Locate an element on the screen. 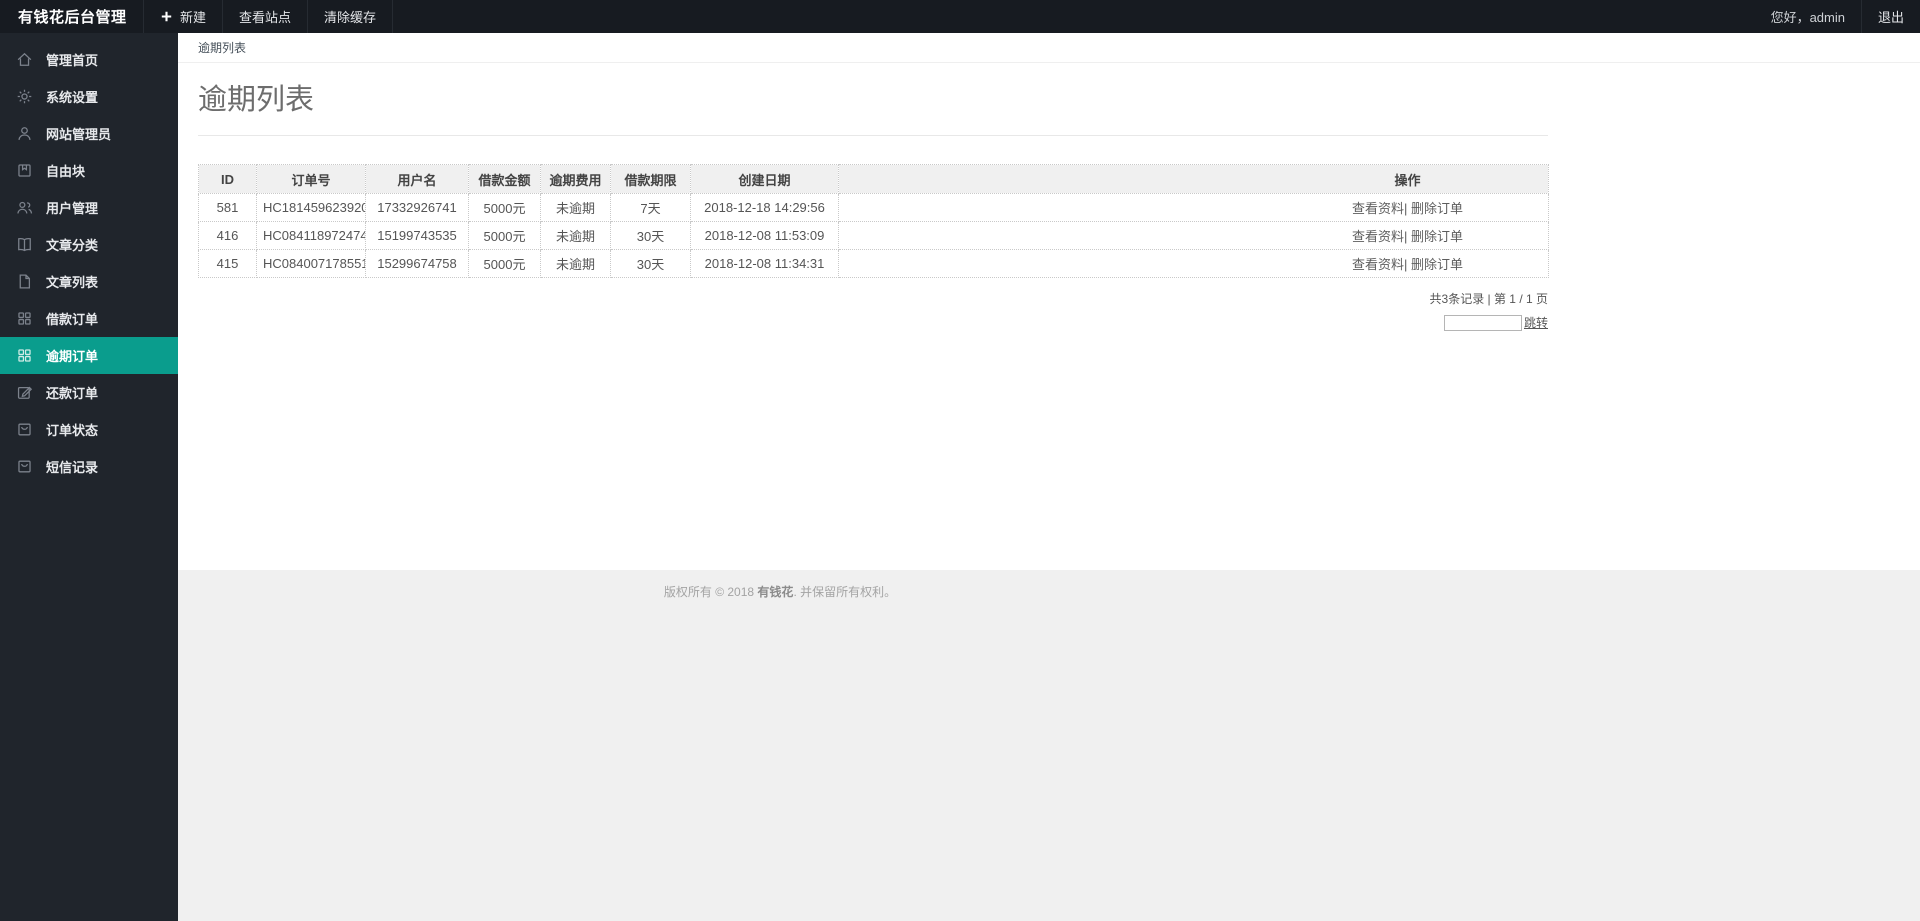 The width and height of the screenshot is (1920, 921). column-header: 借款金额 is located at coordinates (504, 179).